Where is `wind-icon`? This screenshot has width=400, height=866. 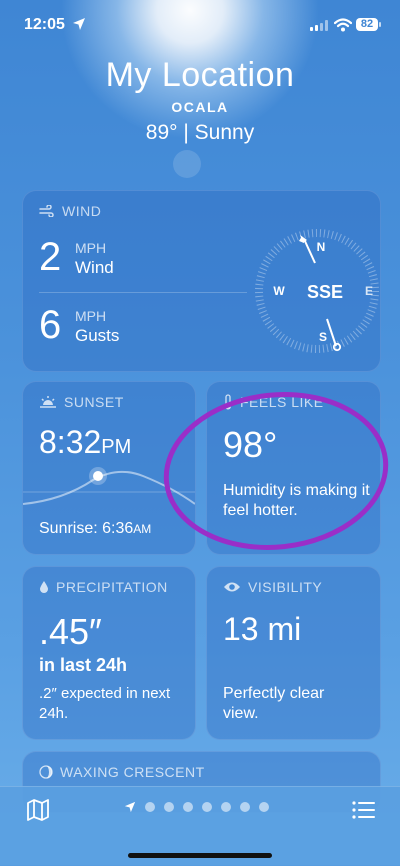
wind-icon is located at coordinates (46, 211).